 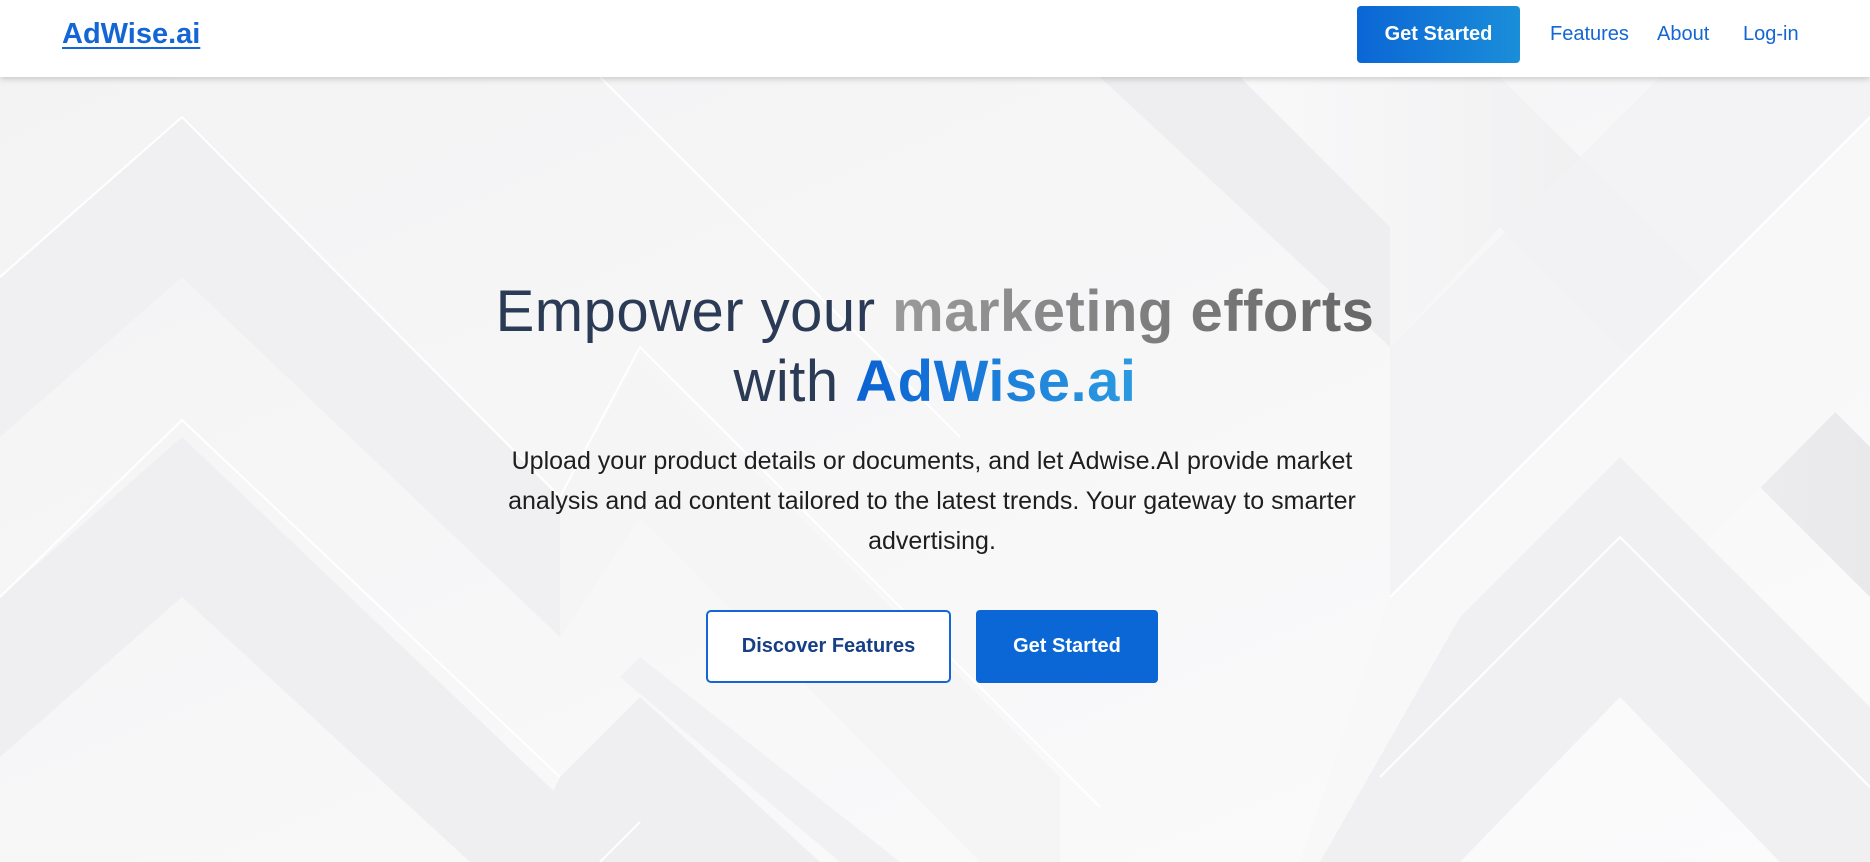 I want to click on nav-get-started-button: Get Started, so click(x=1438, y=34).